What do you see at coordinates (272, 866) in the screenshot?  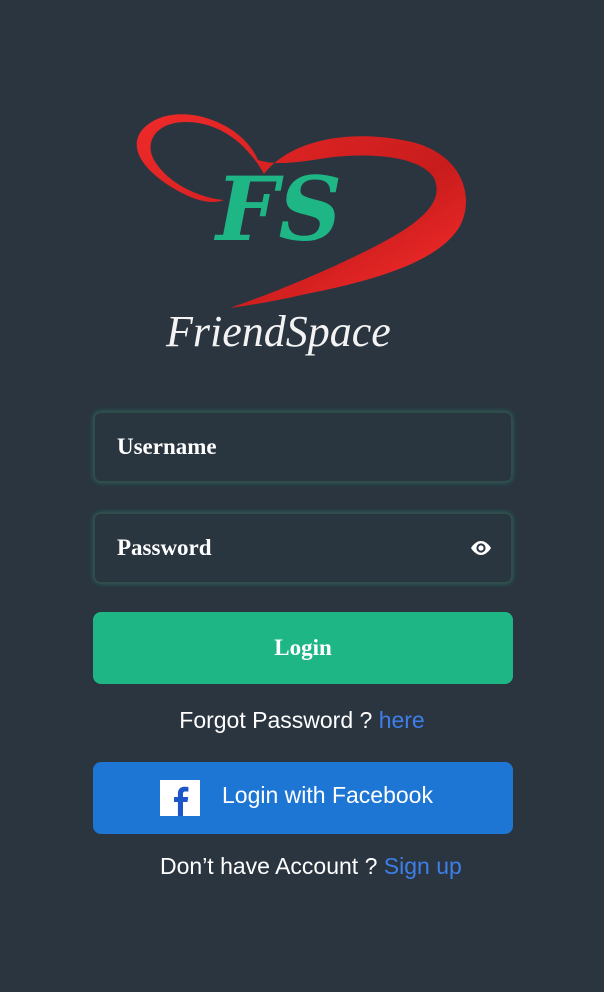 I see `signup-text: Don’t have Account ?` at bounding box center [272, 866].